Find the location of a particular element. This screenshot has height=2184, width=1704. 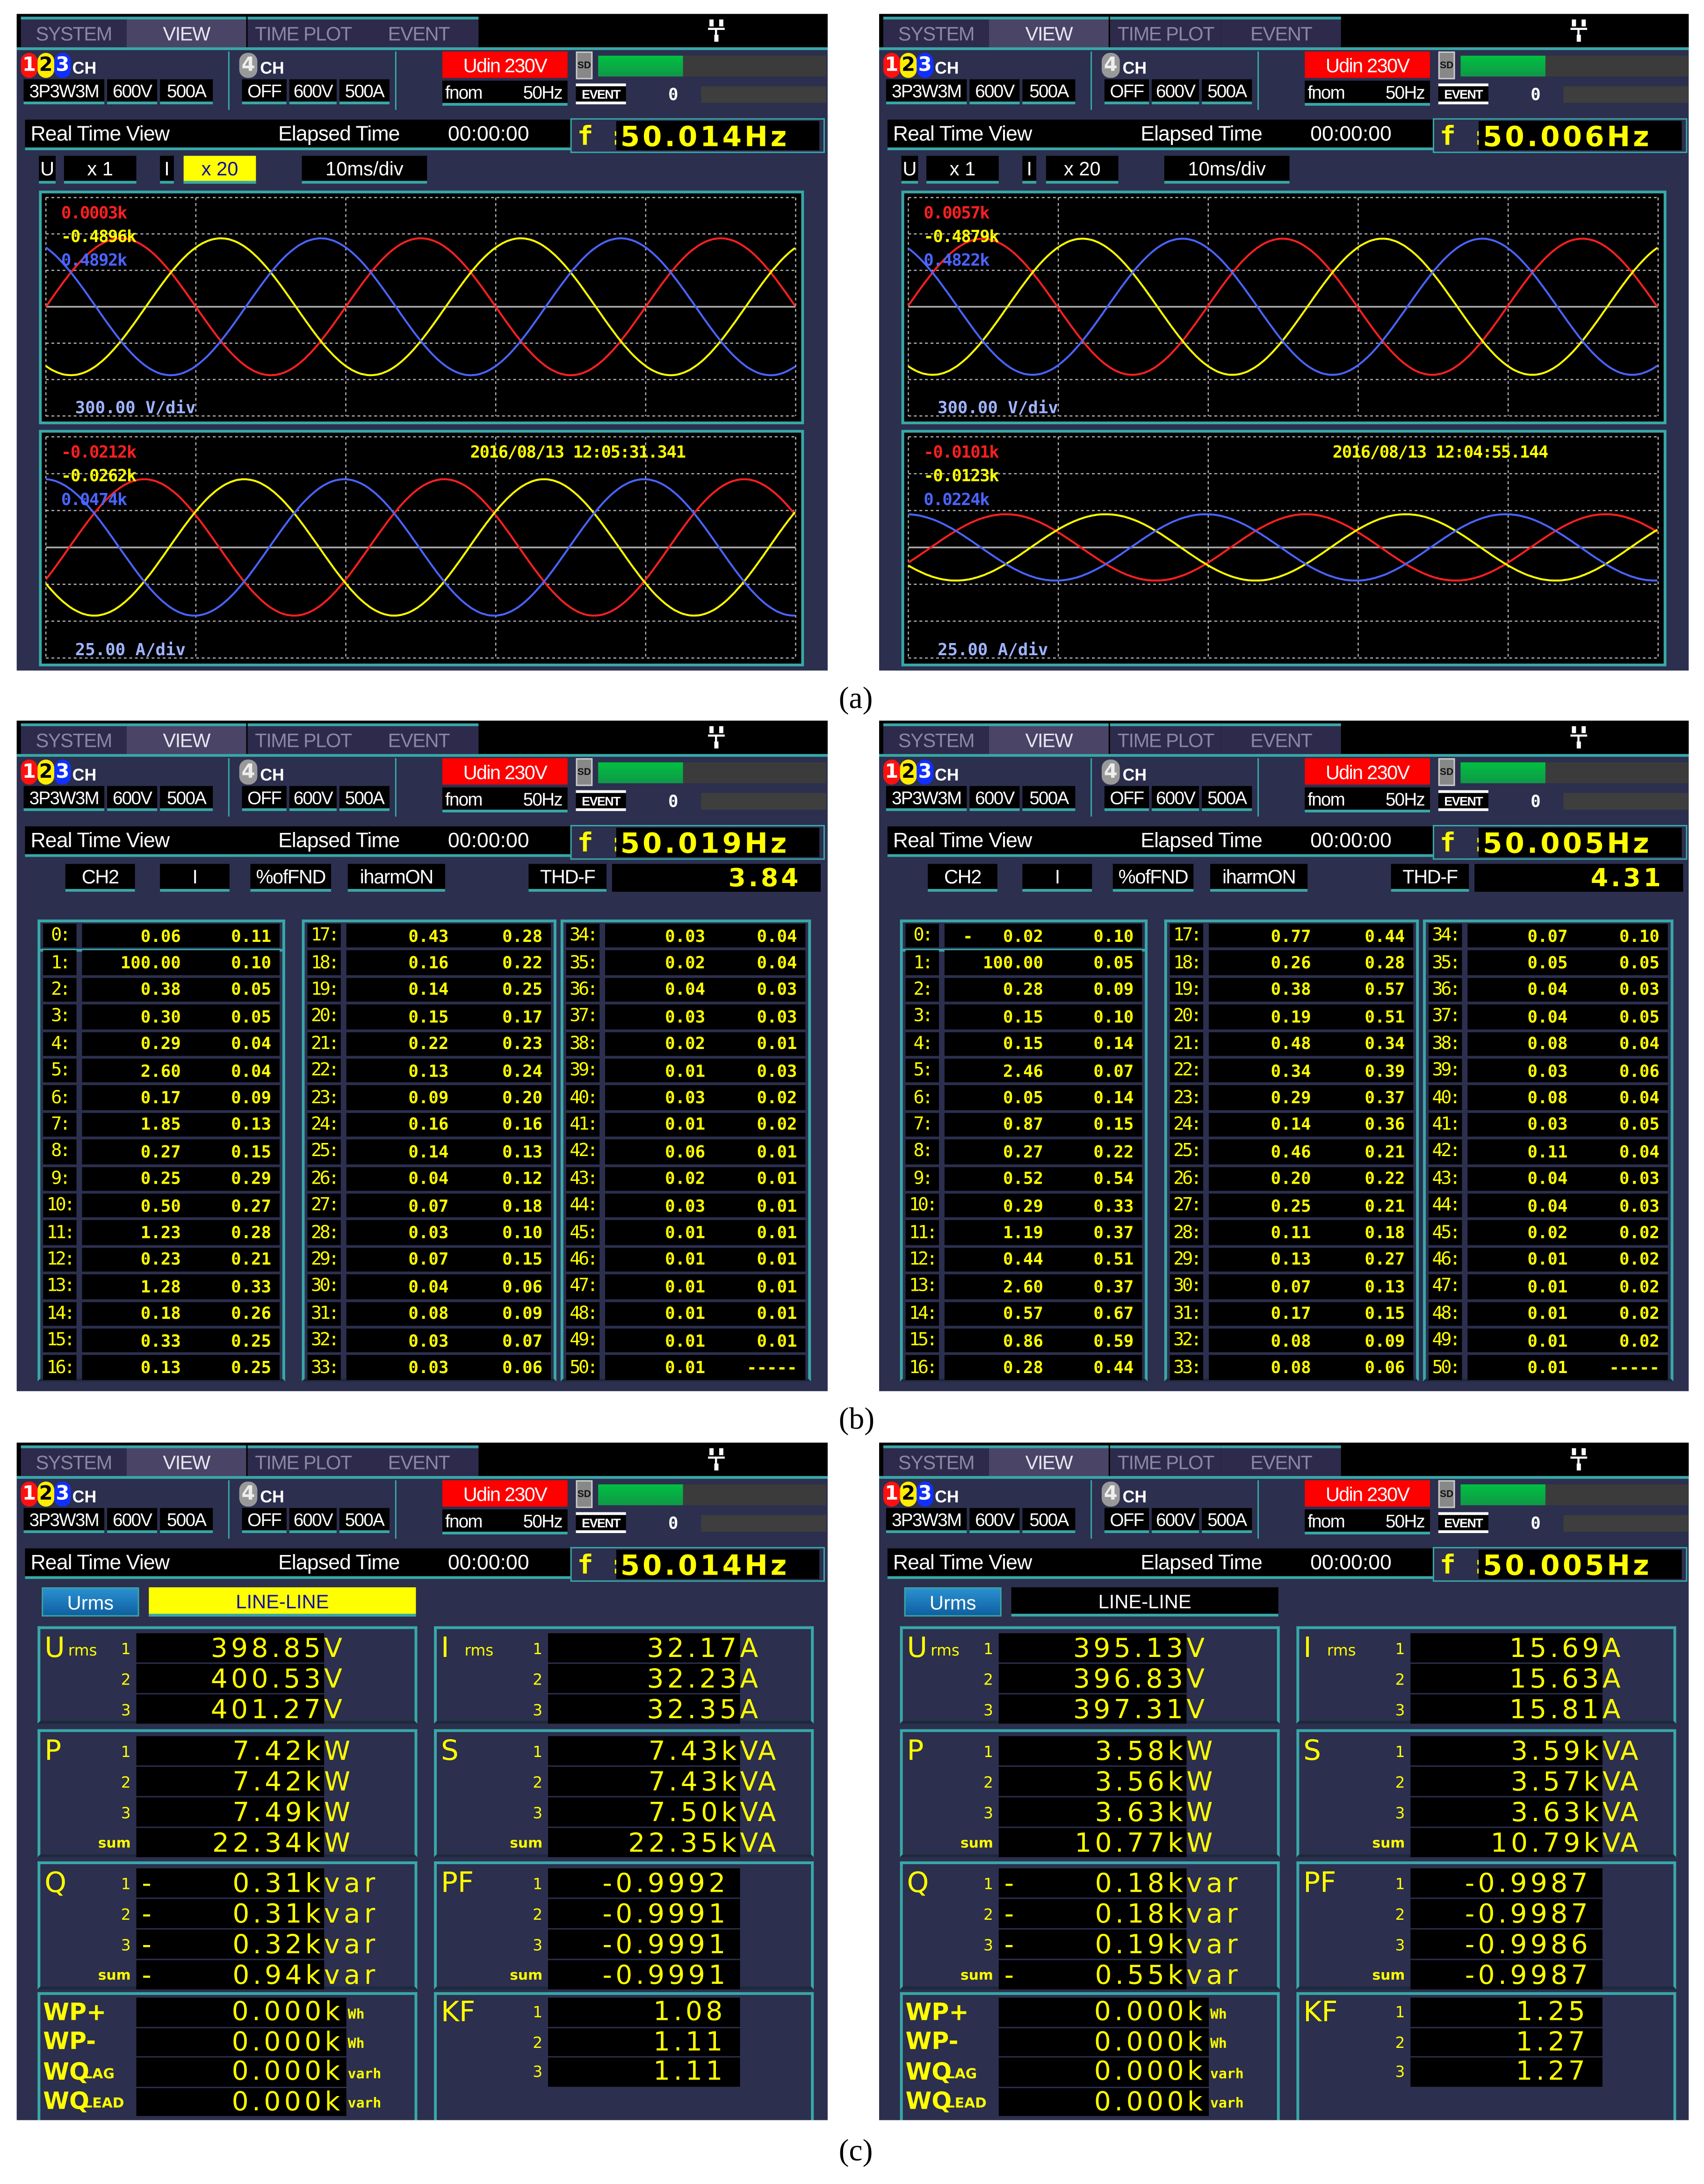

harmonic-value-1: 0.01 is located at coordinates (685, 1313).